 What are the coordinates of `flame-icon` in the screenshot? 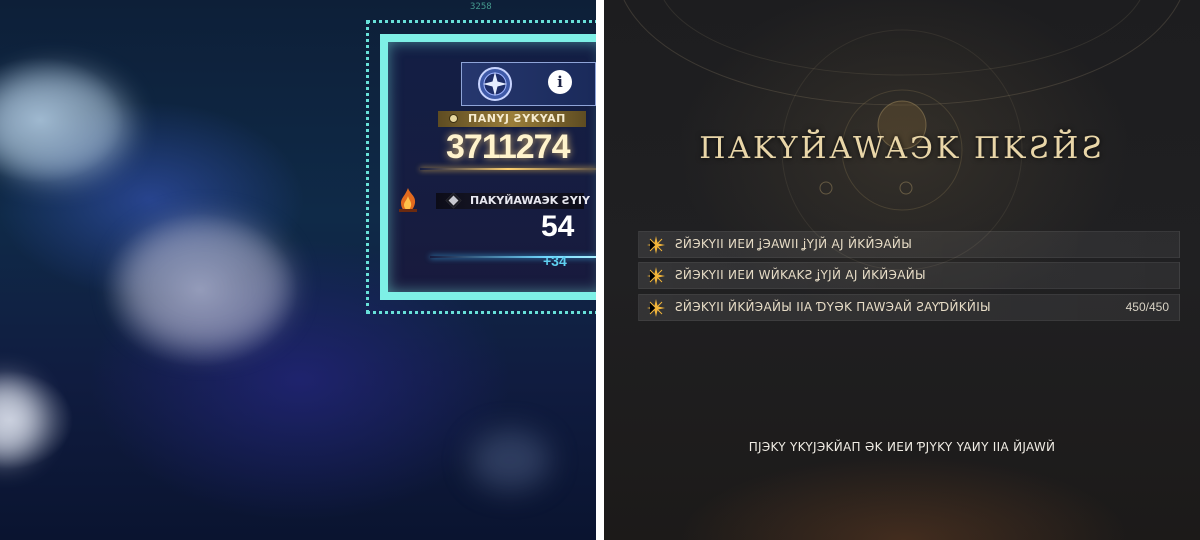 It's located at (408, 200).